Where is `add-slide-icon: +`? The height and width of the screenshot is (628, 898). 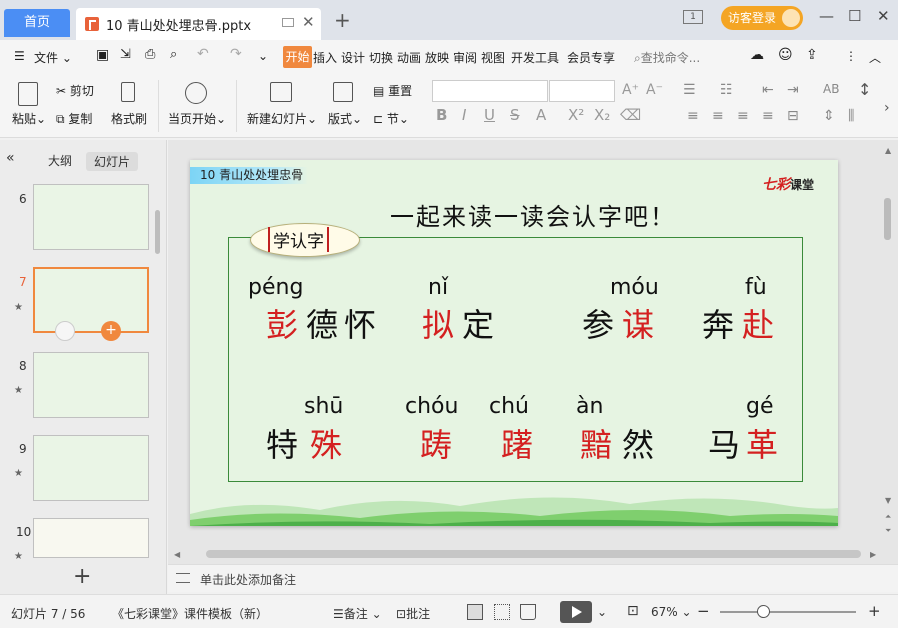 add-slide-icon: + is located at coordinates (82, 576).